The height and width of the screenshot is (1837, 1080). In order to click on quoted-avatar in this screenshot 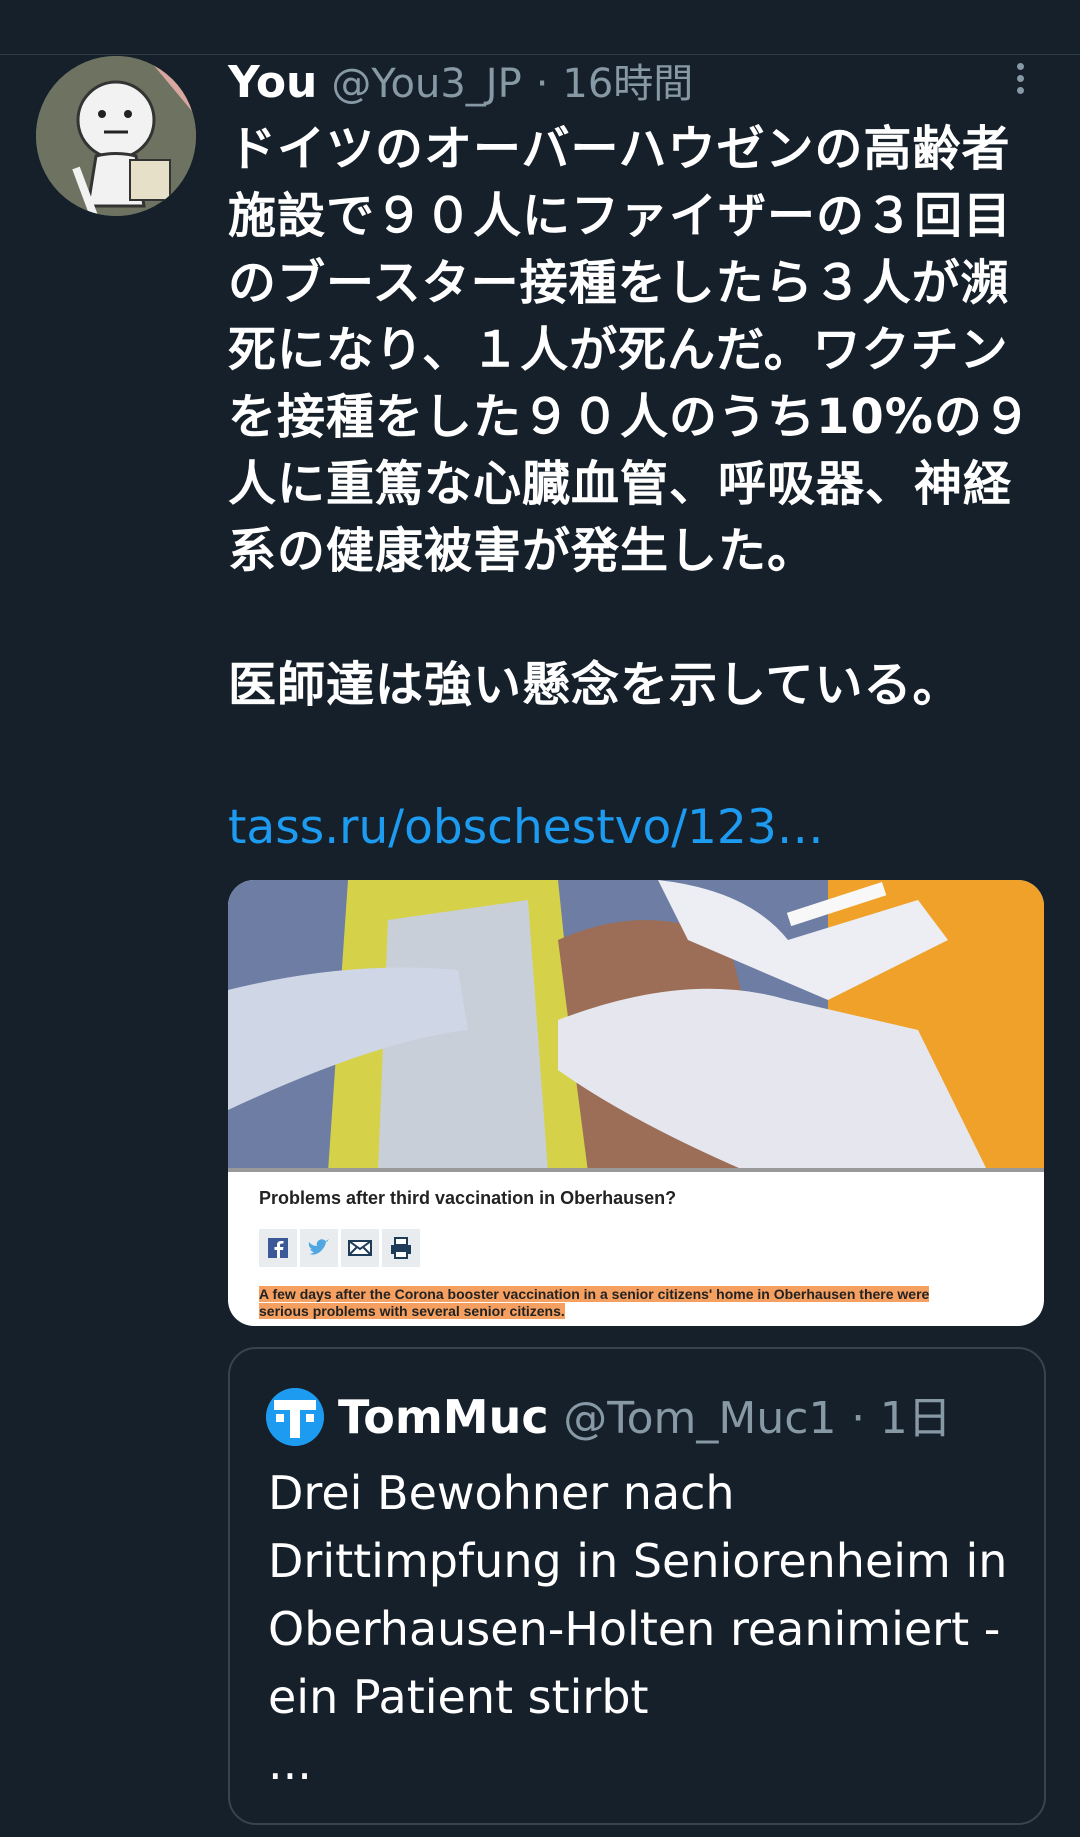, I will do `click(295, 1416)`.